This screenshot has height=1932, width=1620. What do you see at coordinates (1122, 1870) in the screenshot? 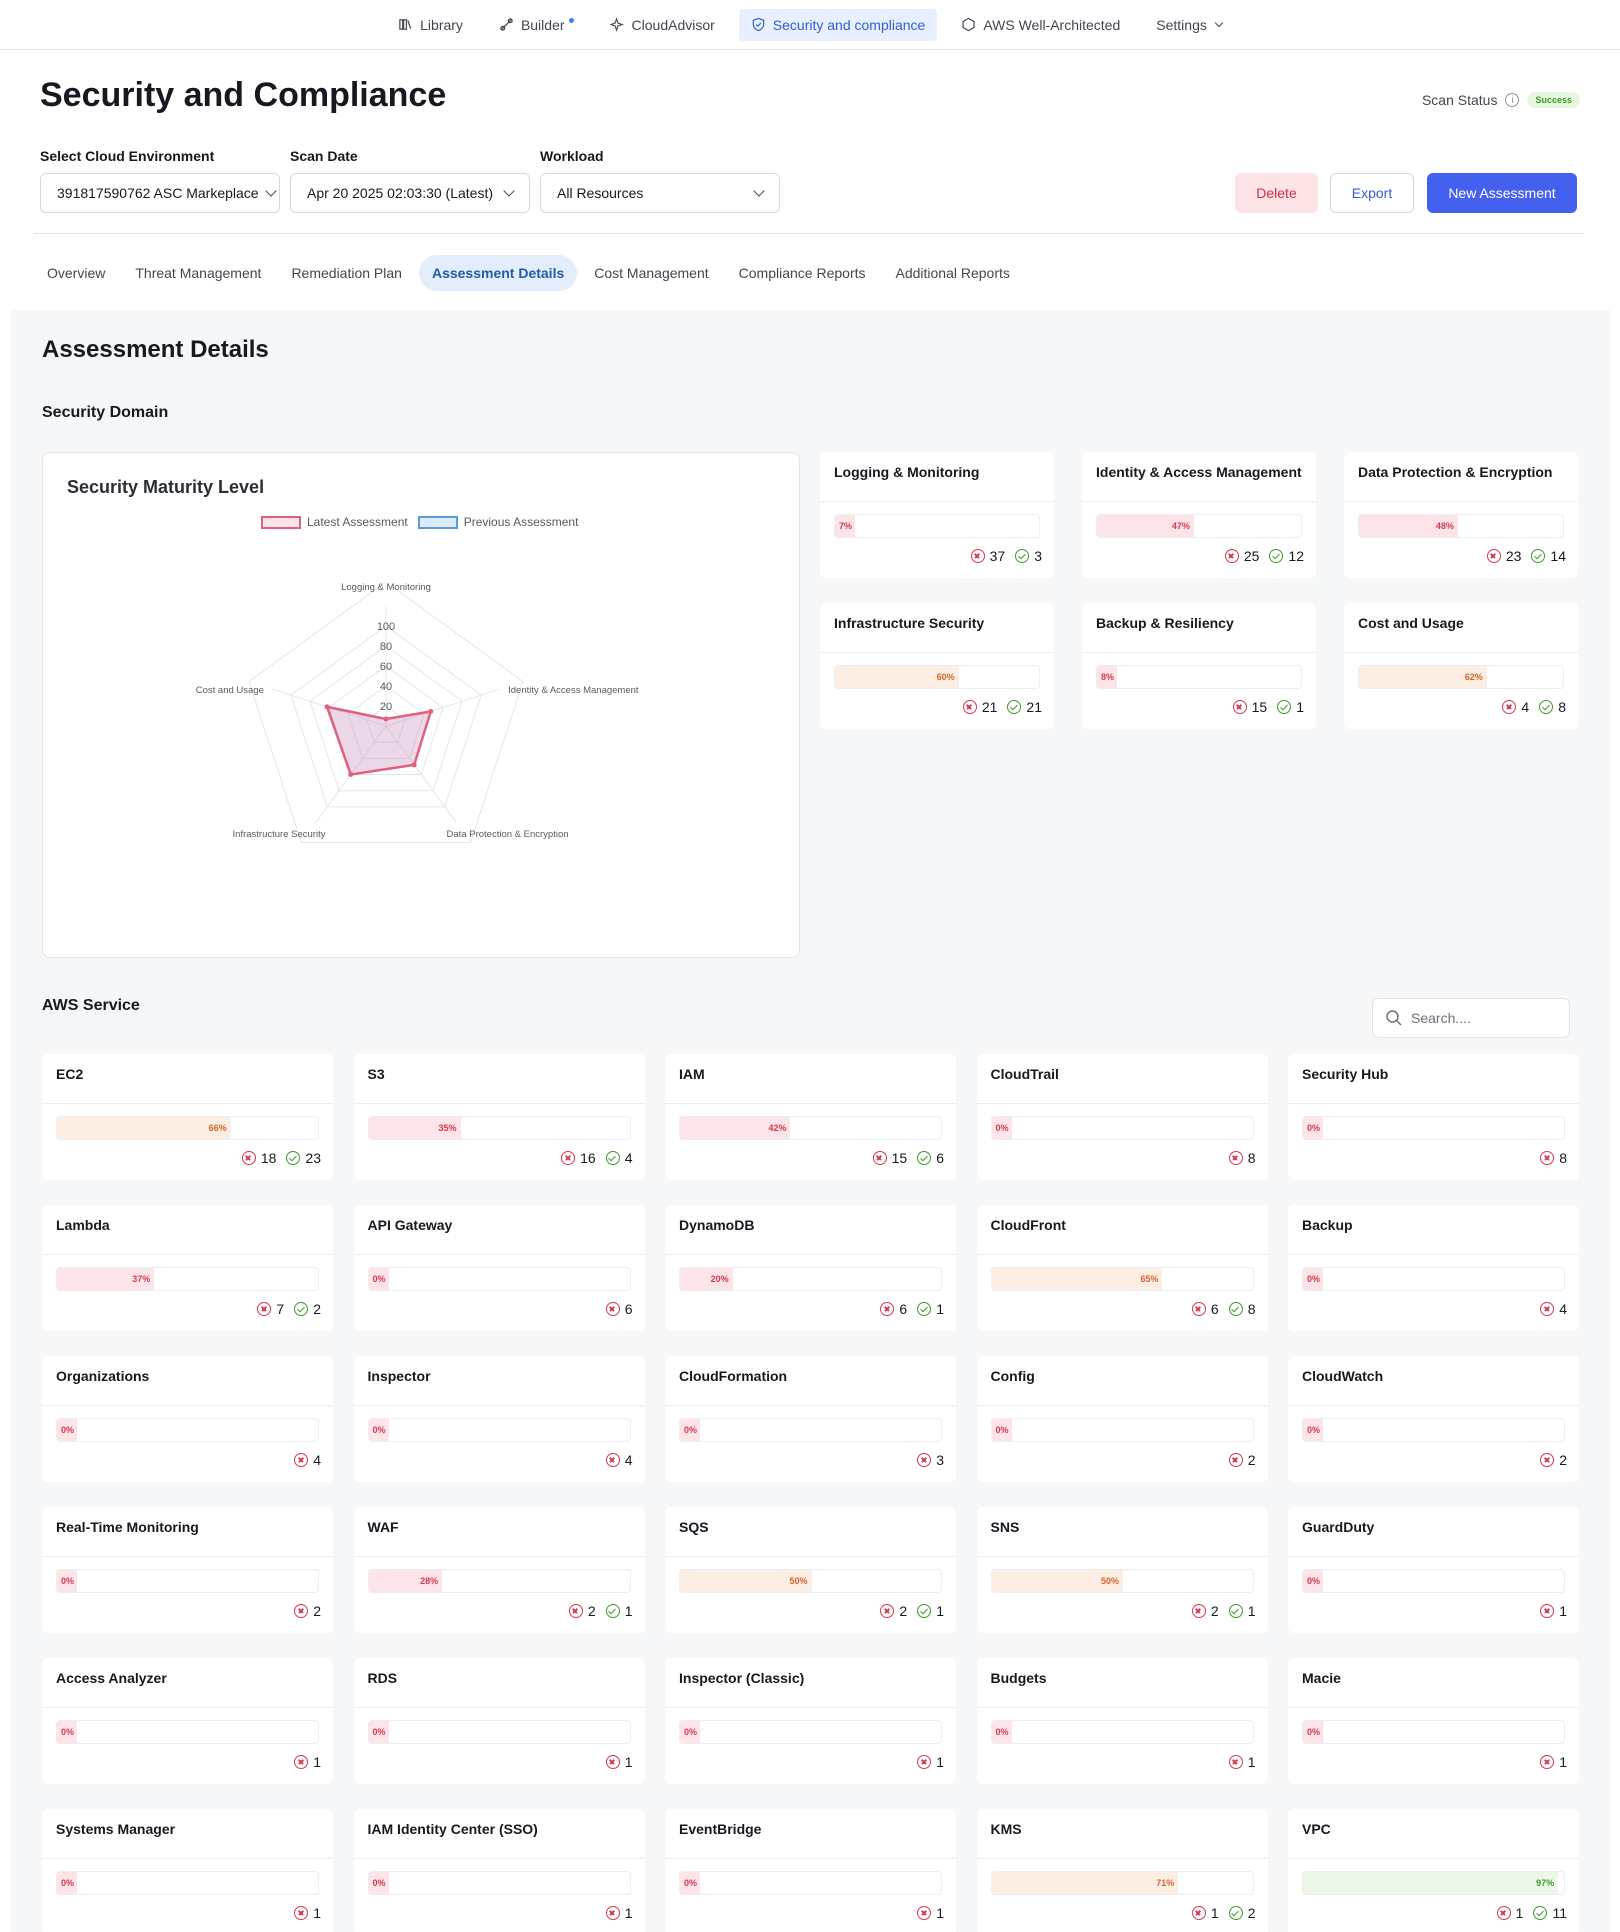
I see `service-card: KMS 71% 1 2` at bounding box center [1122, 1870].